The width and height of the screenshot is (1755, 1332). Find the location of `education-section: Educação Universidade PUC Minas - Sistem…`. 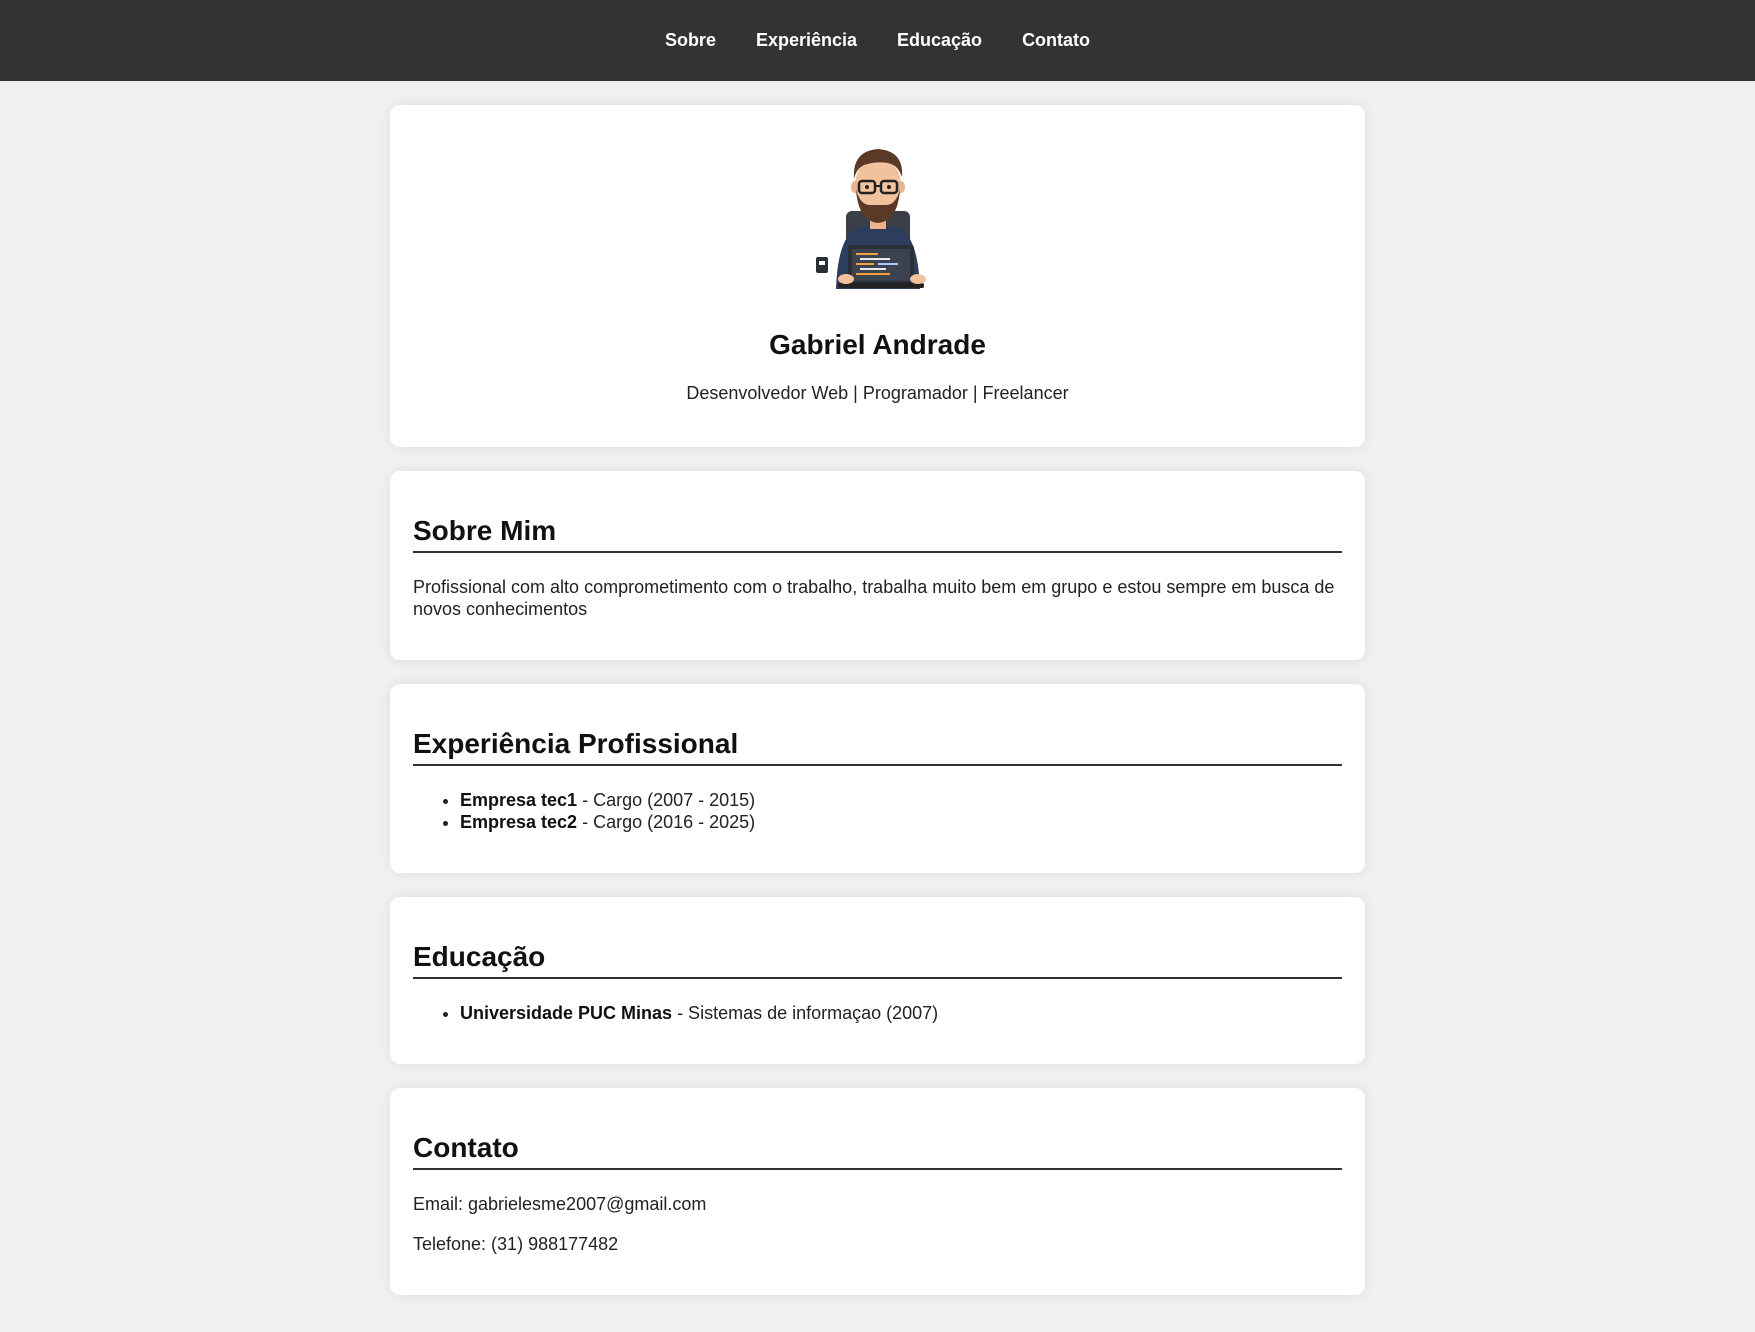

education-section: Educação Universidade PUC Minas - Sistem… is located at coordinates (877, 980).